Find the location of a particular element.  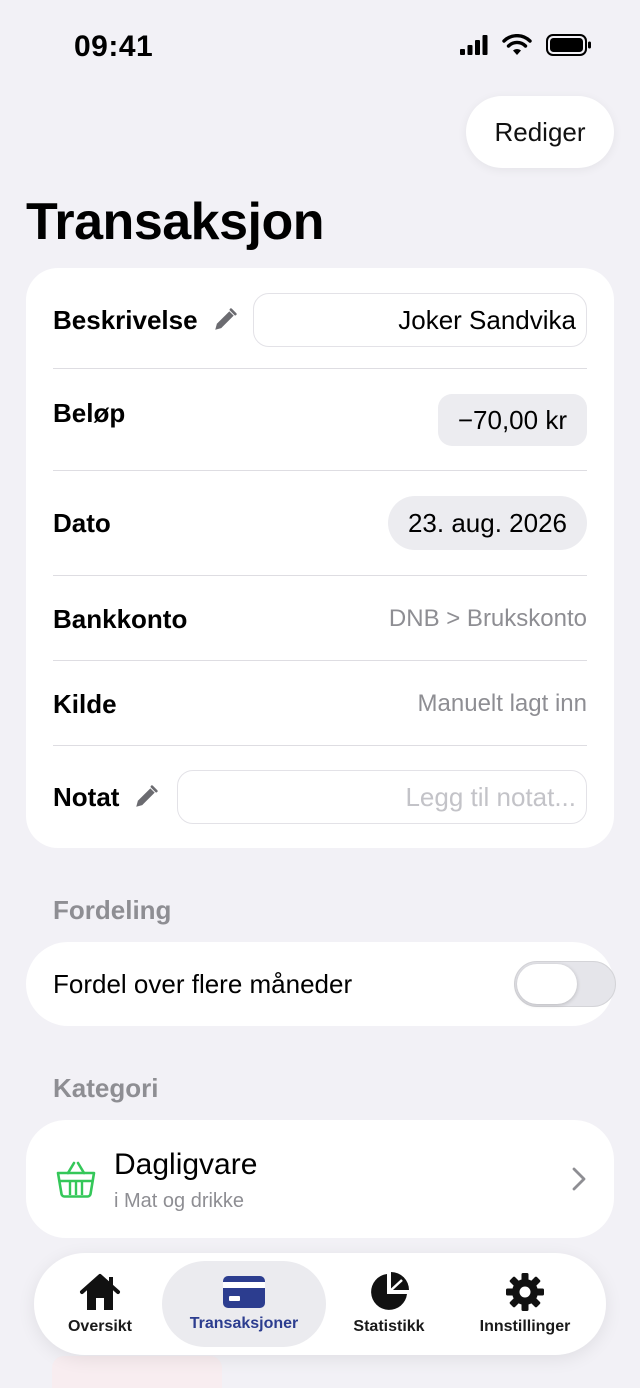

description-field: Joker Sandvika is located at coordinates (420, 320).